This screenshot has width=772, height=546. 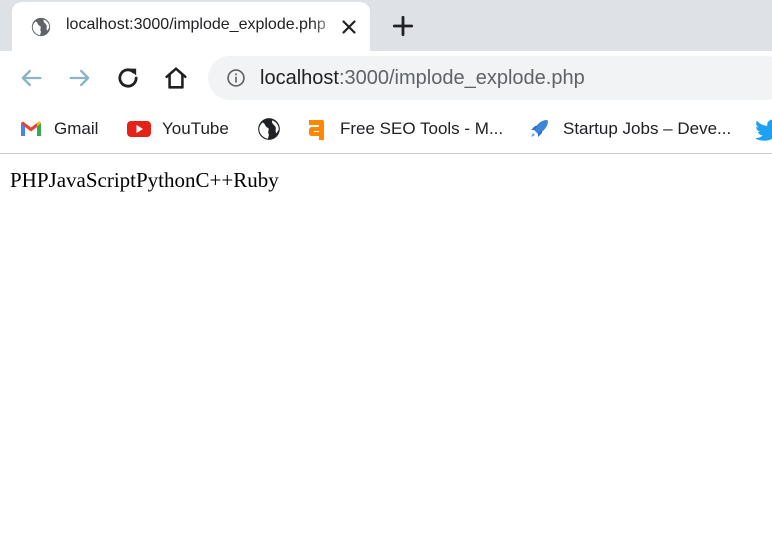 What do you see at coordinates (176, 78) in the screenshot?
I see `home-icon` at bounding box center [176, 78].